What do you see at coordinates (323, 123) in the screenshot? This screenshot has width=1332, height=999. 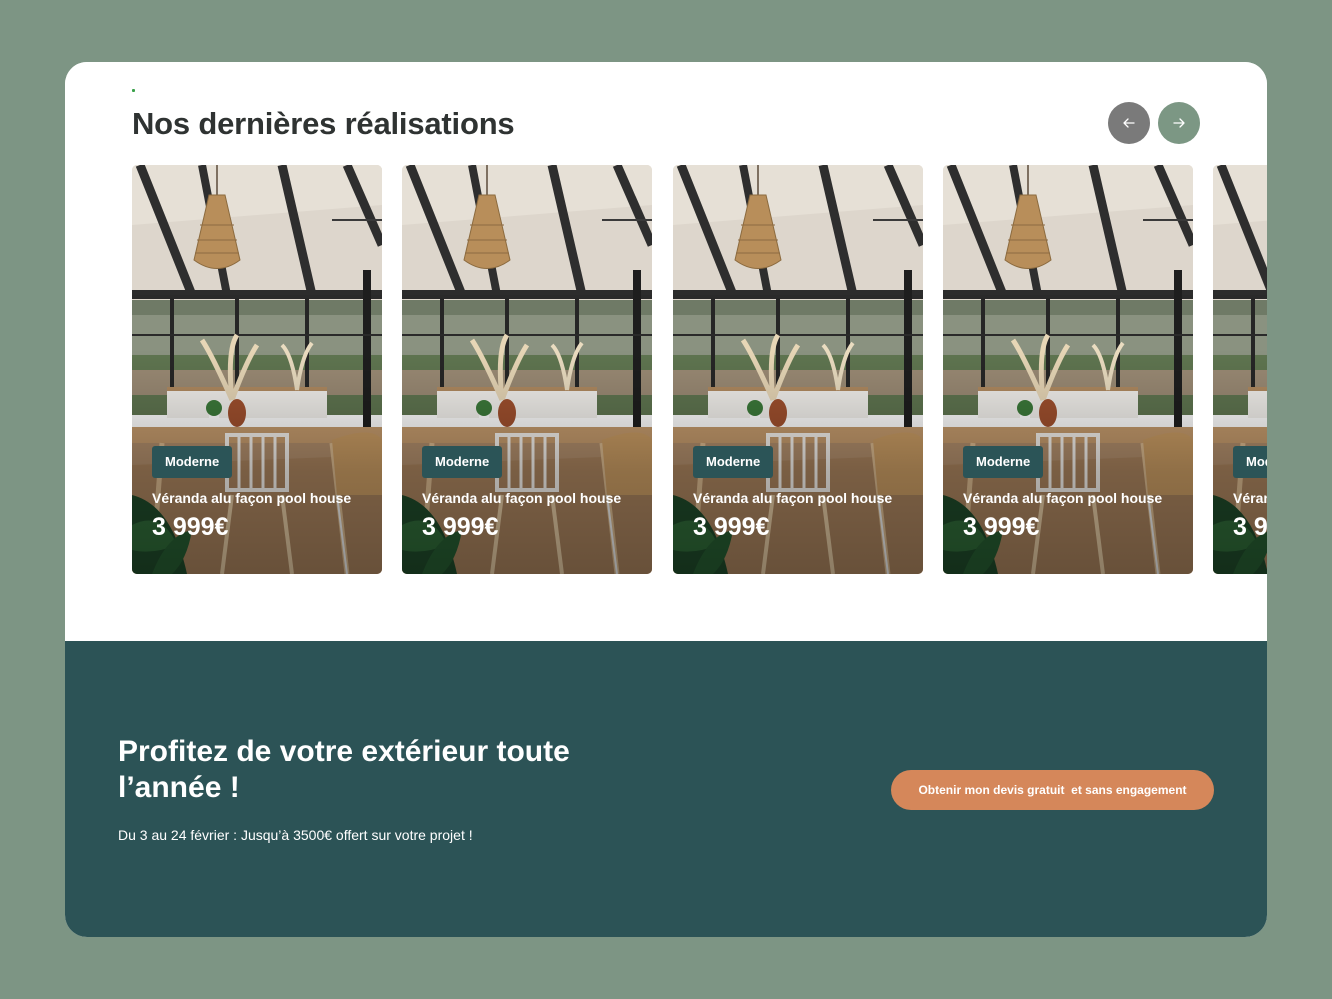 I see `section-title: Nos dernières réalisations` at bounding box center [323, 123].